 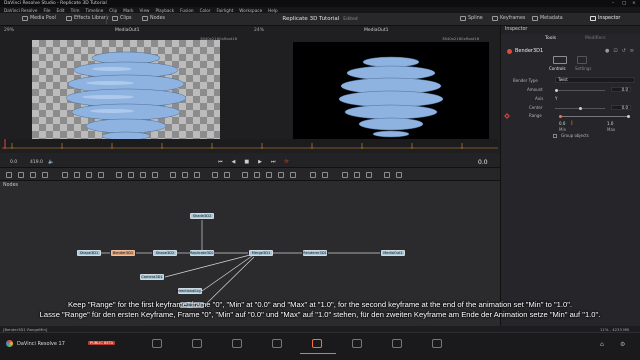 What do you see at coordinates (595, 38) in the screenshot?
I see `tab-modifiers: Modifiers` at bounding box center [595, 38].